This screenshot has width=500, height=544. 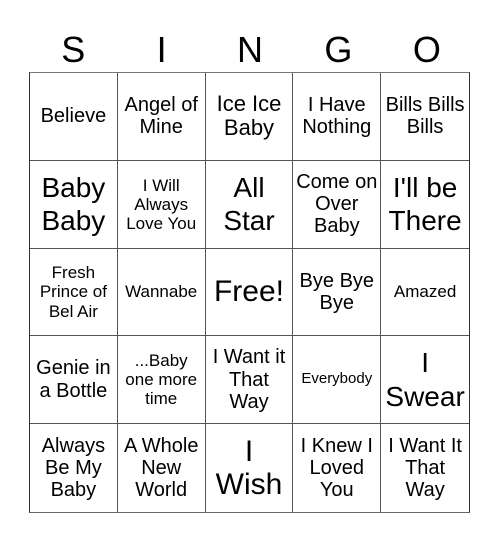 I want to click on cell-text: Fresh Prince of Bel Air, so click(x=73, y=292).